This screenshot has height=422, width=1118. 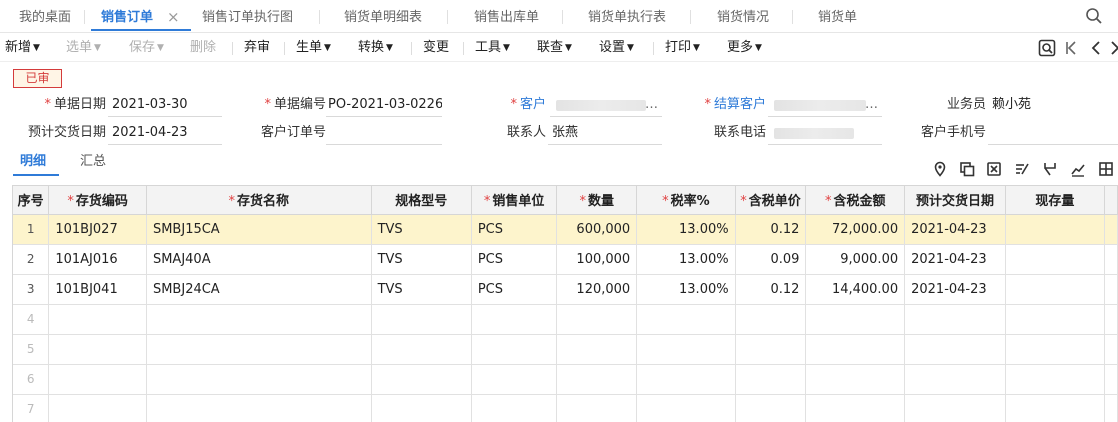 I want to click on cell-amount: 9,000.00, so click(x=855, y=259).